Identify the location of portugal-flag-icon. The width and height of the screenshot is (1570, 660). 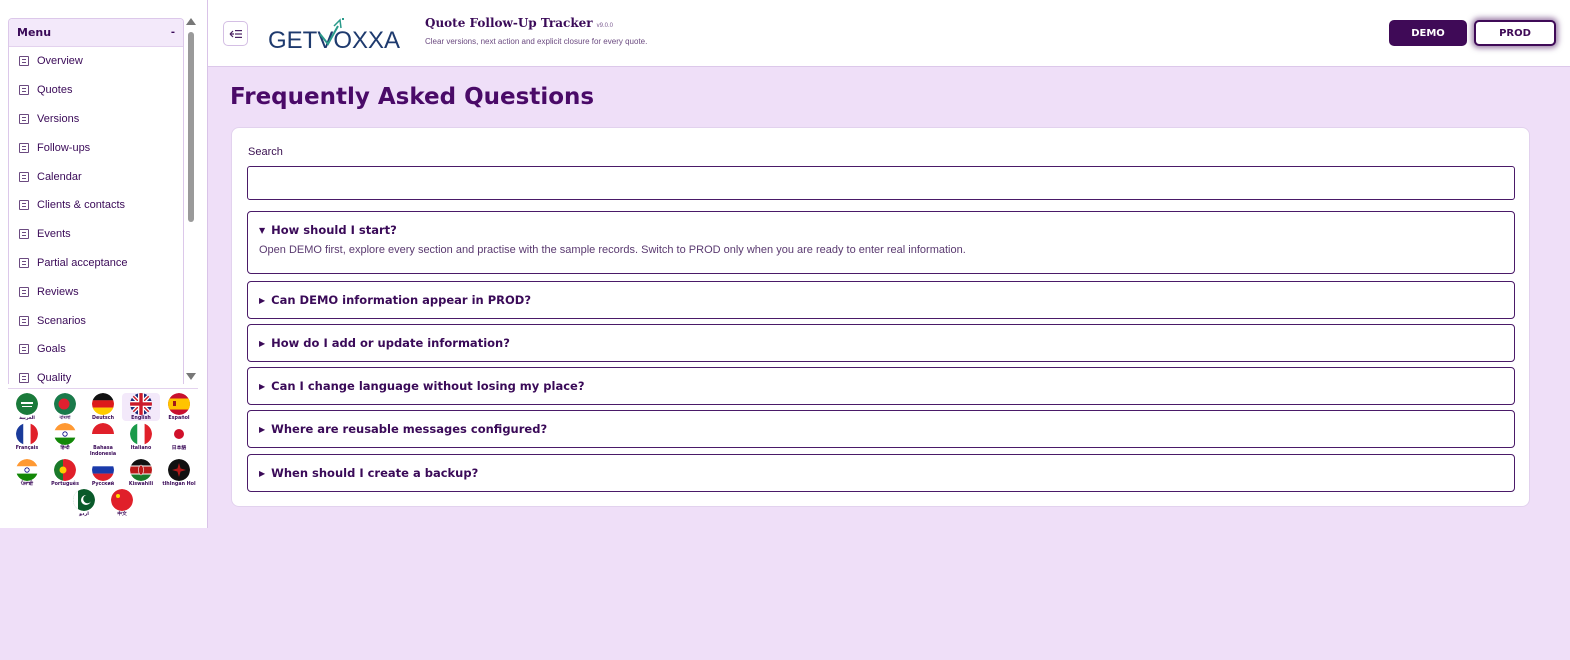
(65, 469).